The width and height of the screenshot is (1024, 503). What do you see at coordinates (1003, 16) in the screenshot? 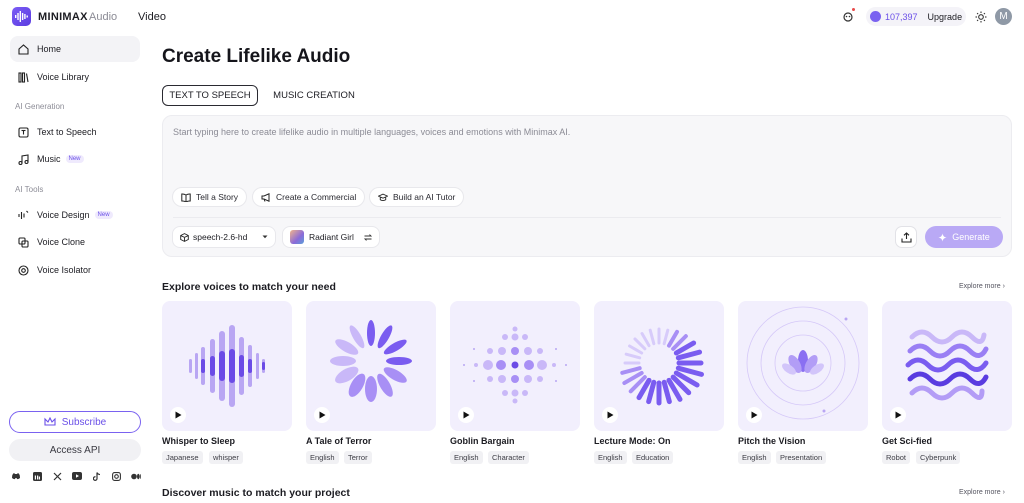
I see `user-avatar: M` at bounding box center [1003, 16].